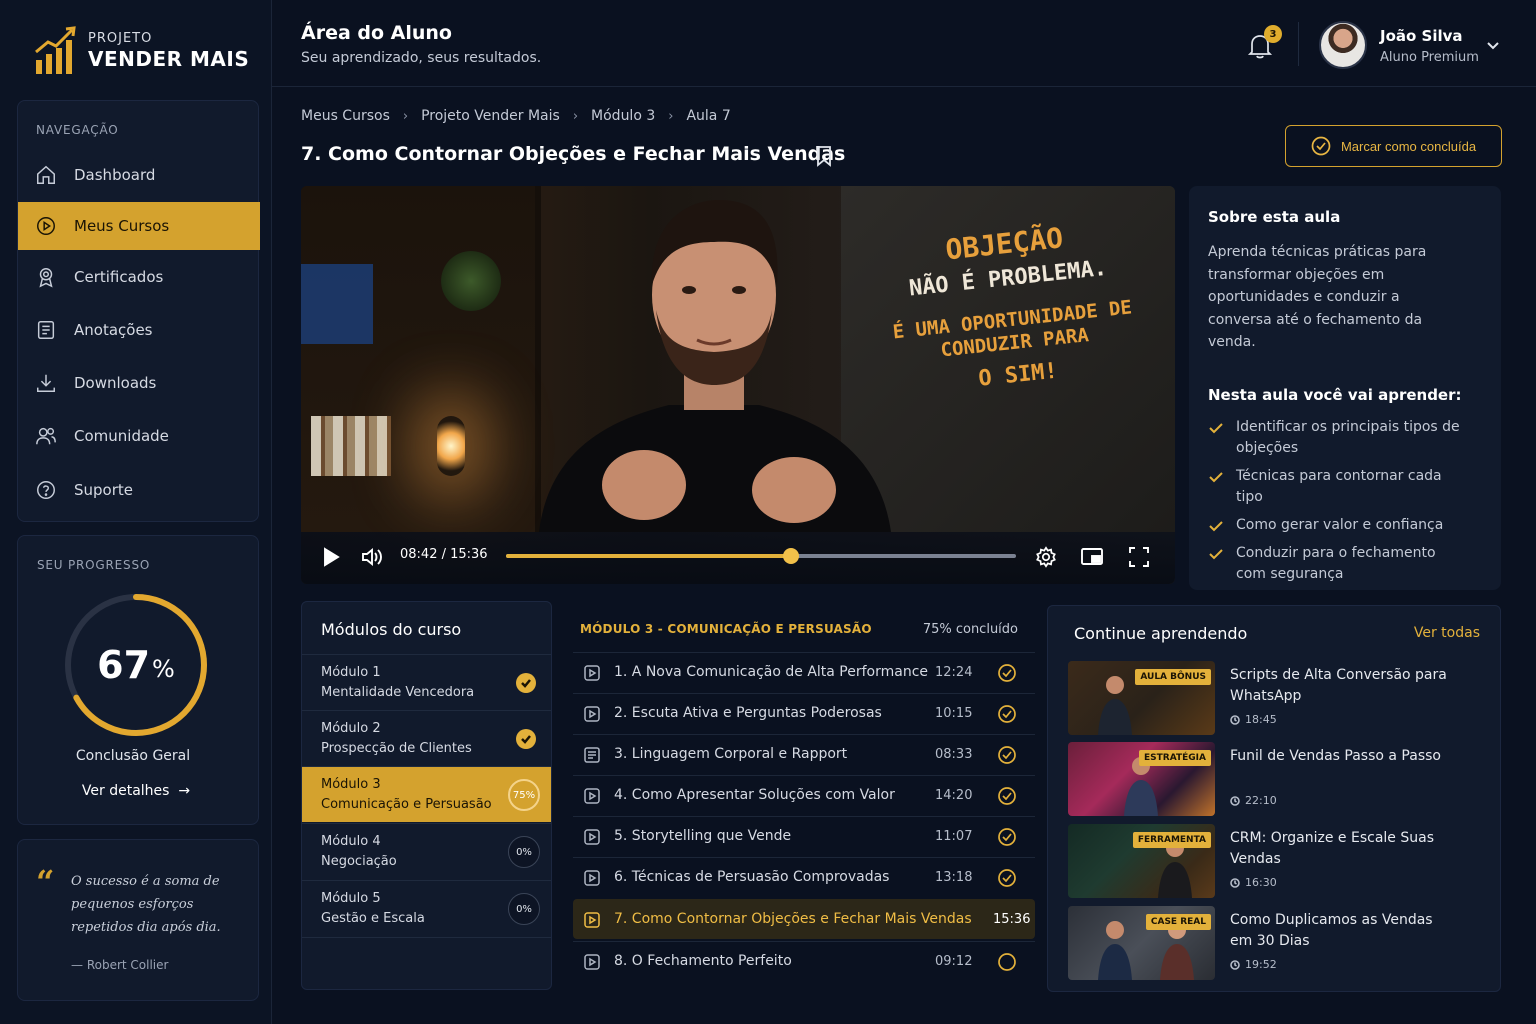 The height and width of the screenshot is (1024, 1536). What do you see at coordinates (1447, 633) in the screenshot?
I see `see-all-link: Ver todas` at bounding box center [1447, 633].